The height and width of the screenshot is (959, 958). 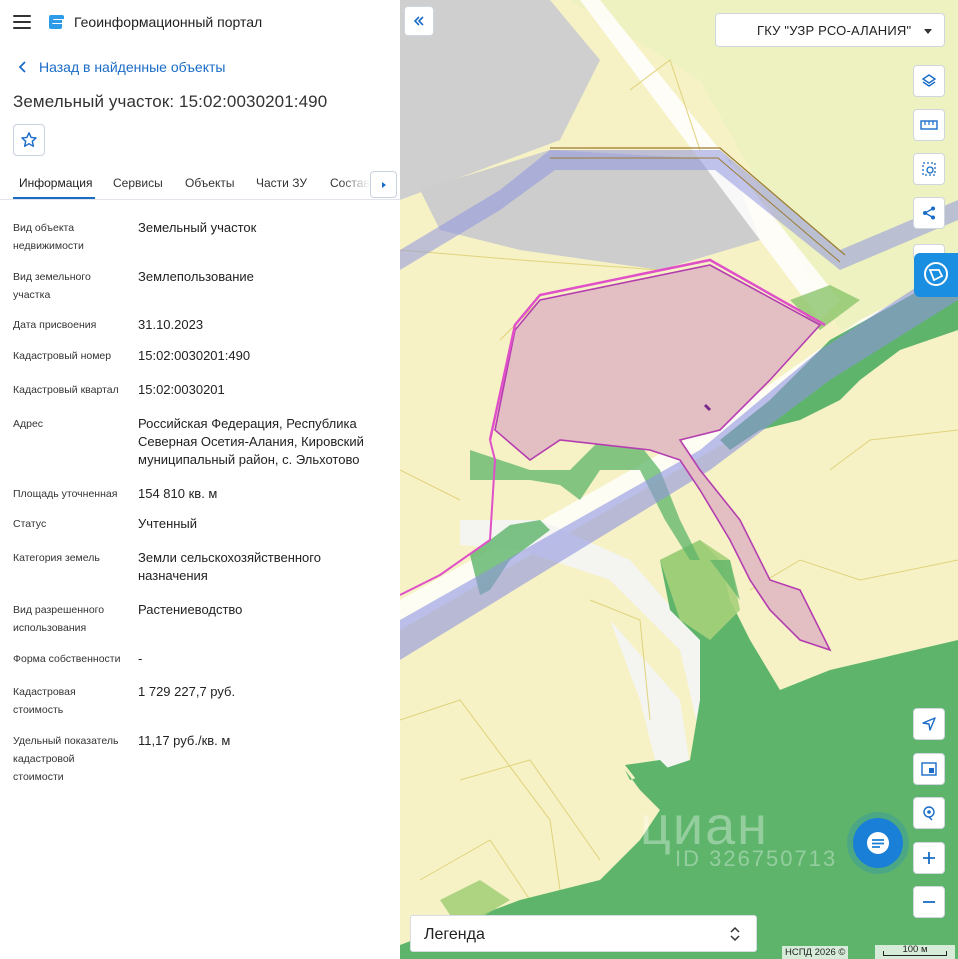 I want to click on property-key: Вид разрешенного использования, so click(x=59, y=619).